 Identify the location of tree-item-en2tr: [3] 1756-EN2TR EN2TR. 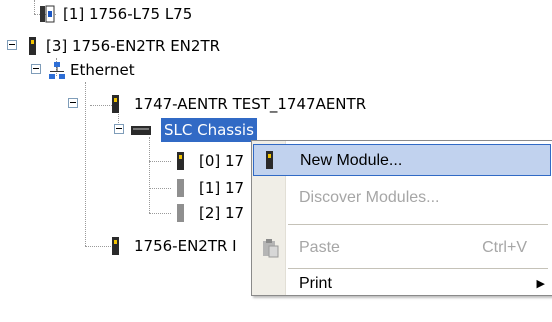
(150, 46).